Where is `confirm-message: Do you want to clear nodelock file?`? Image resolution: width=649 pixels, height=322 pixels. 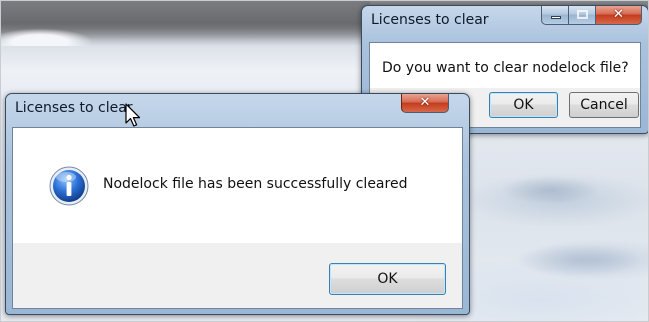
confirm-message: Do you want to clear nodelock file? is located at coordinates (505, 68).